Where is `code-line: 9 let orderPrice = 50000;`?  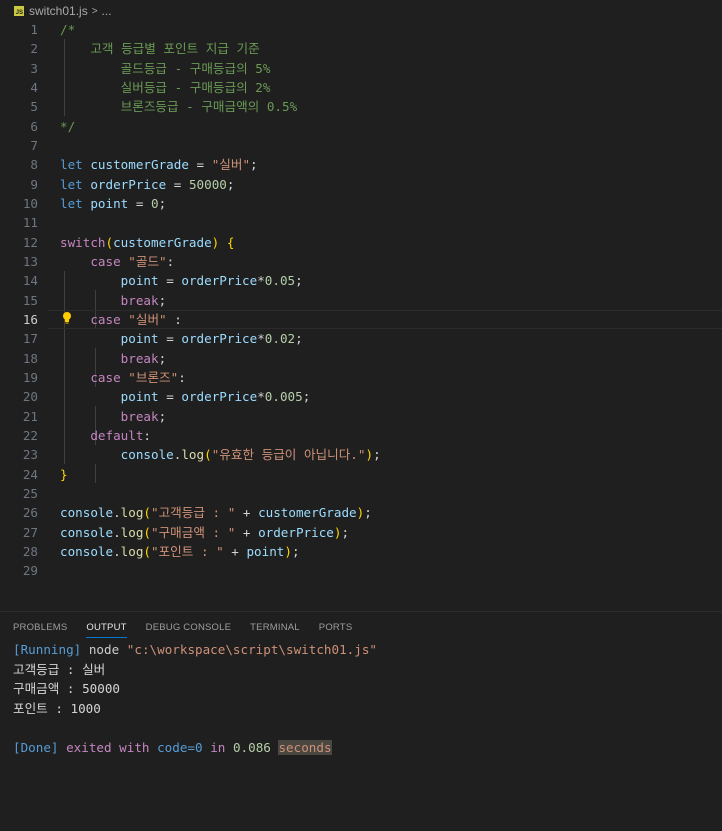
code-line: 9 let orderPrice = 50000; is located at coordinates (361, 184).